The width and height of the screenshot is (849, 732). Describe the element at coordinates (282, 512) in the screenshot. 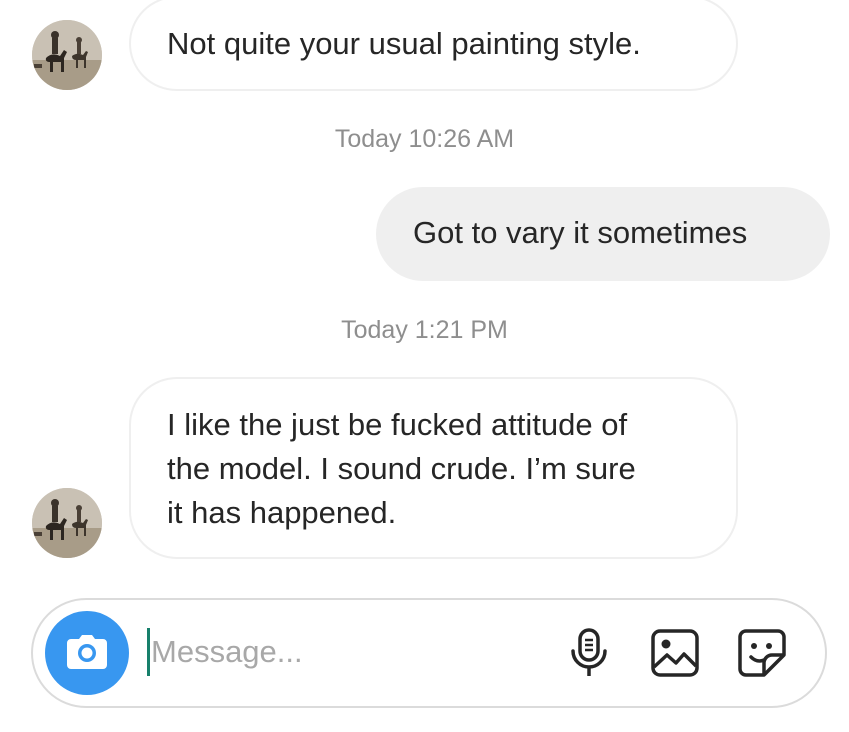

I see `message-text-line: it has happened.` at that location.